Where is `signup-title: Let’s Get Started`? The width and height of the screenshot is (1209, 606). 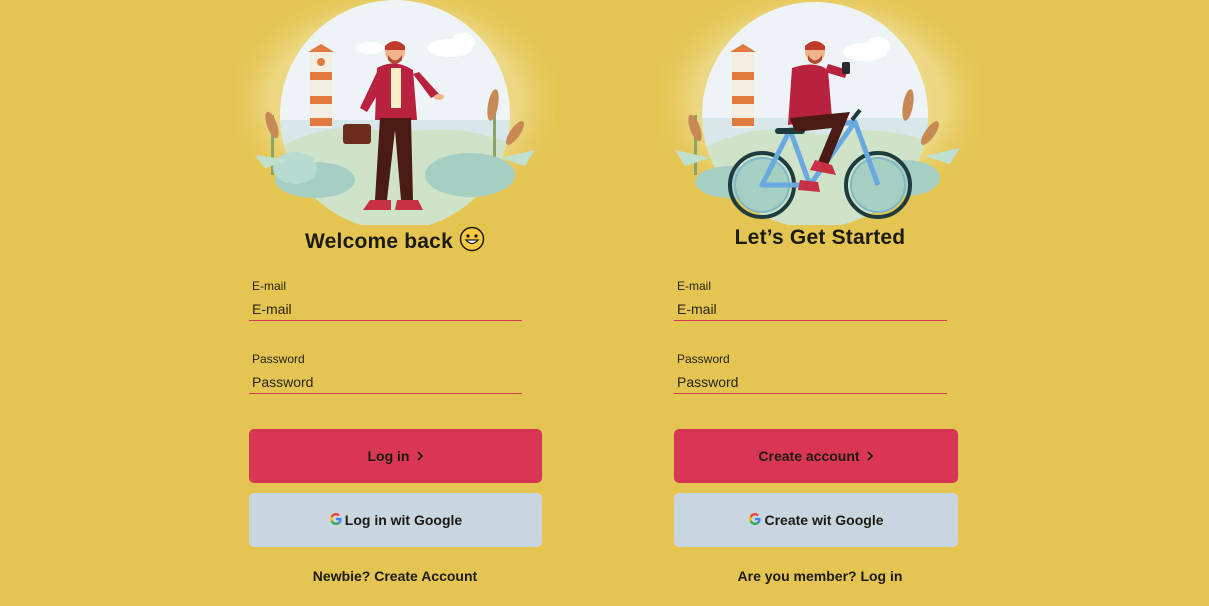 signup-title: Let’s Get Started is located at coordinates (820, 237).